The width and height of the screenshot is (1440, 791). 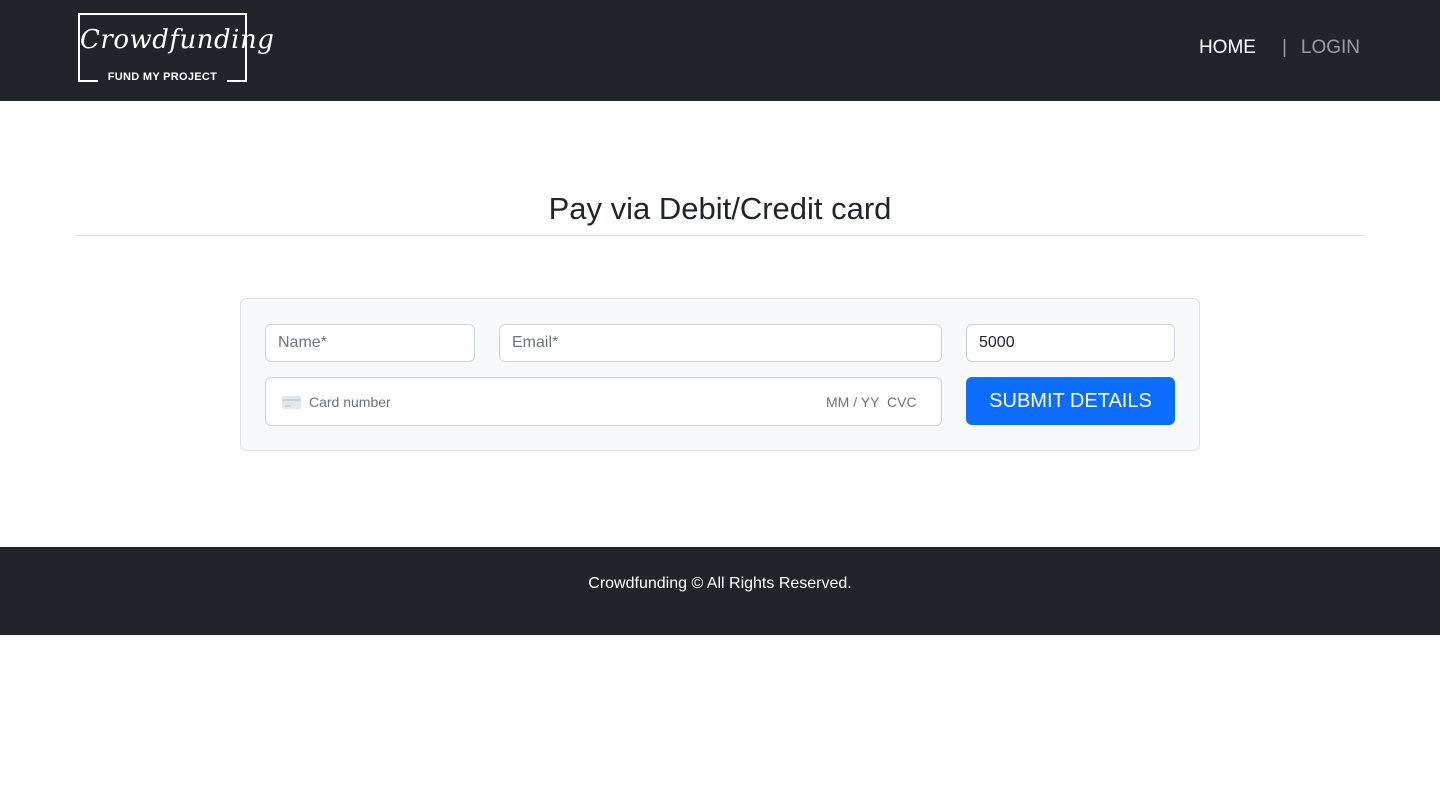 I want to click on name-input, so click(x=370, y=343).